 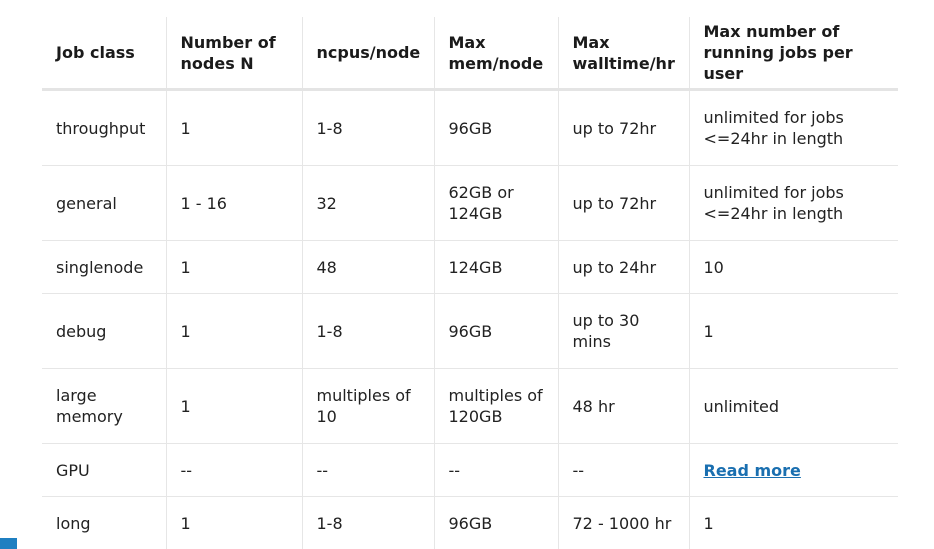 I want to click on table-row: debug 1 1-8 96GB up to 30 mins 1, so click(x=470, y=331).